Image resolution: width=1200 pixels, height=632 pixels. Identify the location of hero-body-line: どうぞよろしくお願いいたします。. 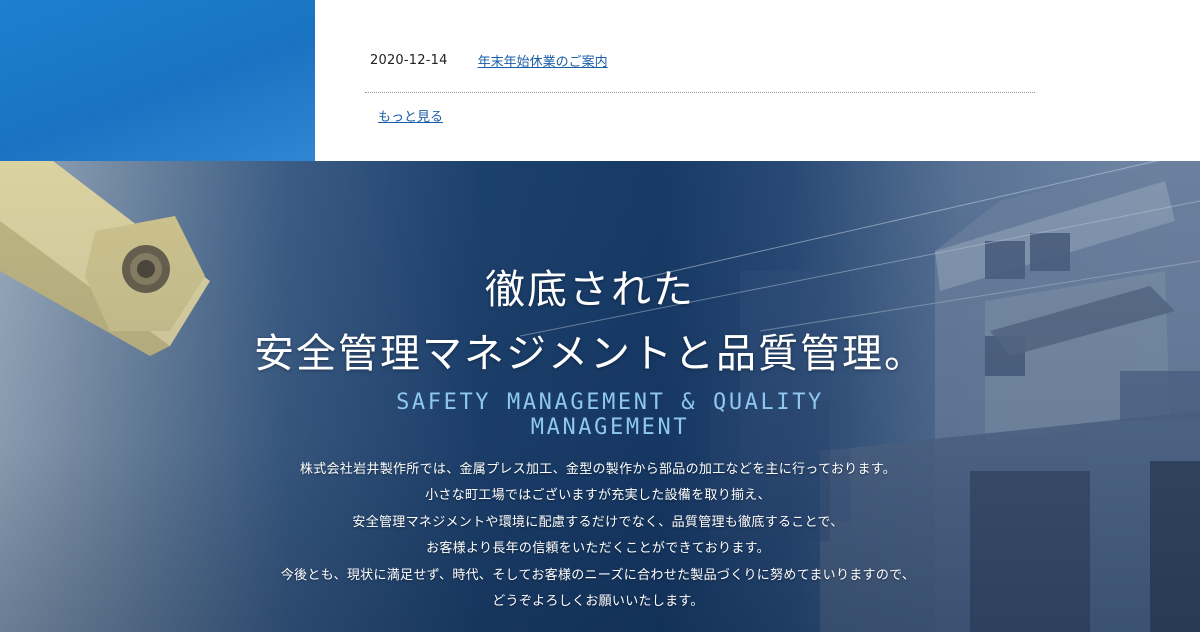
(598, 602).